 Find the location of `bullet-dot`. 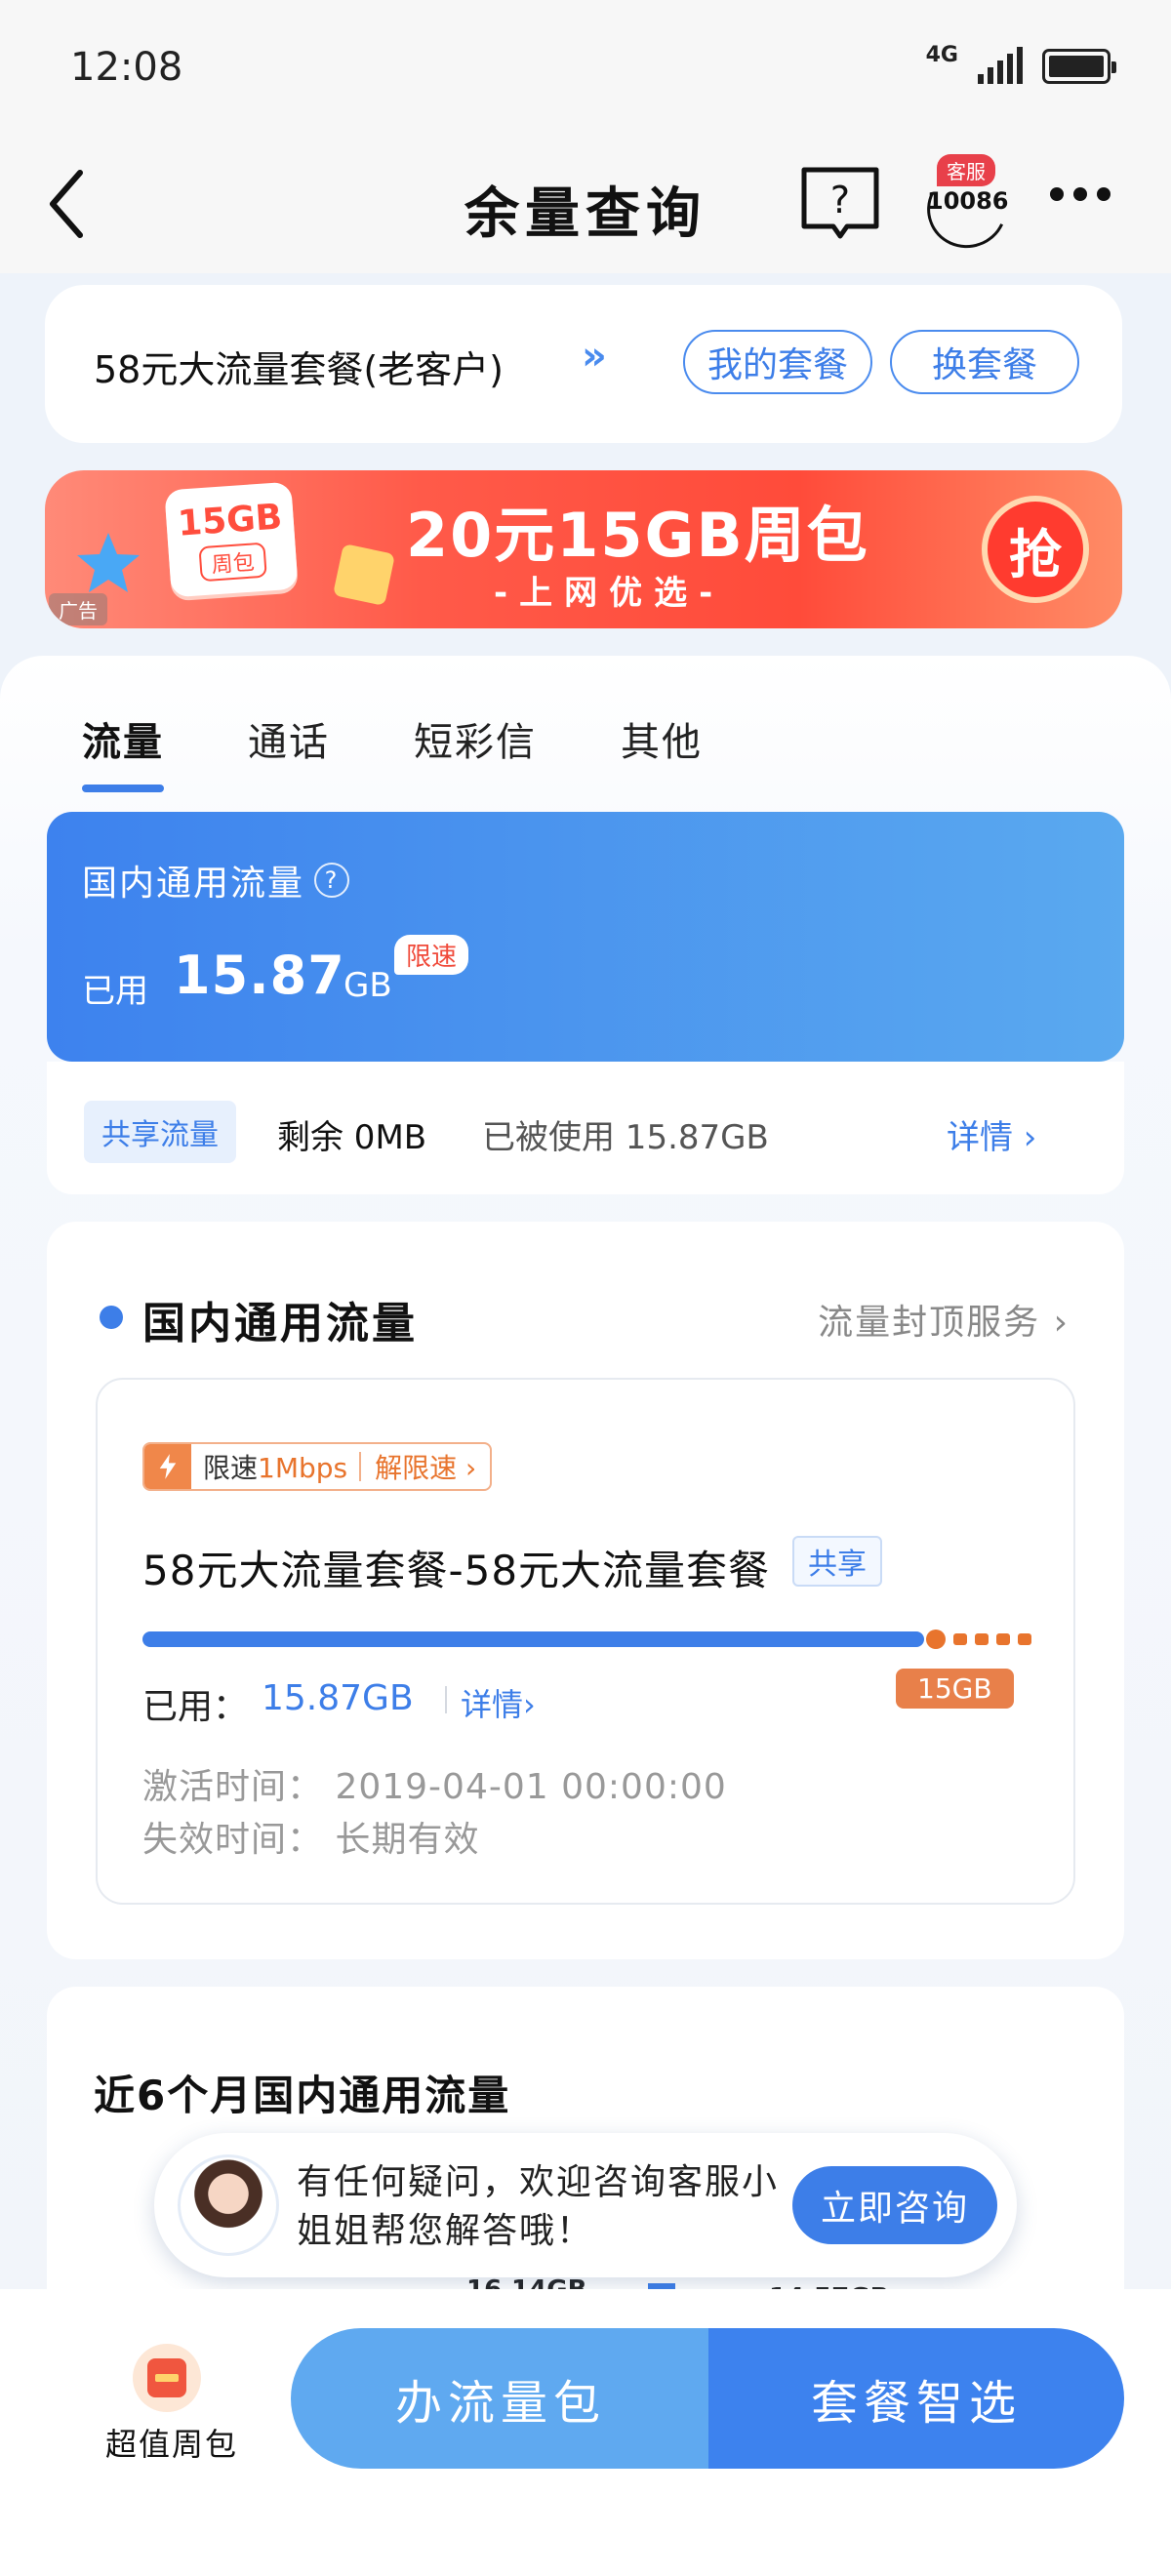

bullet-dot is located at coordinates (111, 1317).